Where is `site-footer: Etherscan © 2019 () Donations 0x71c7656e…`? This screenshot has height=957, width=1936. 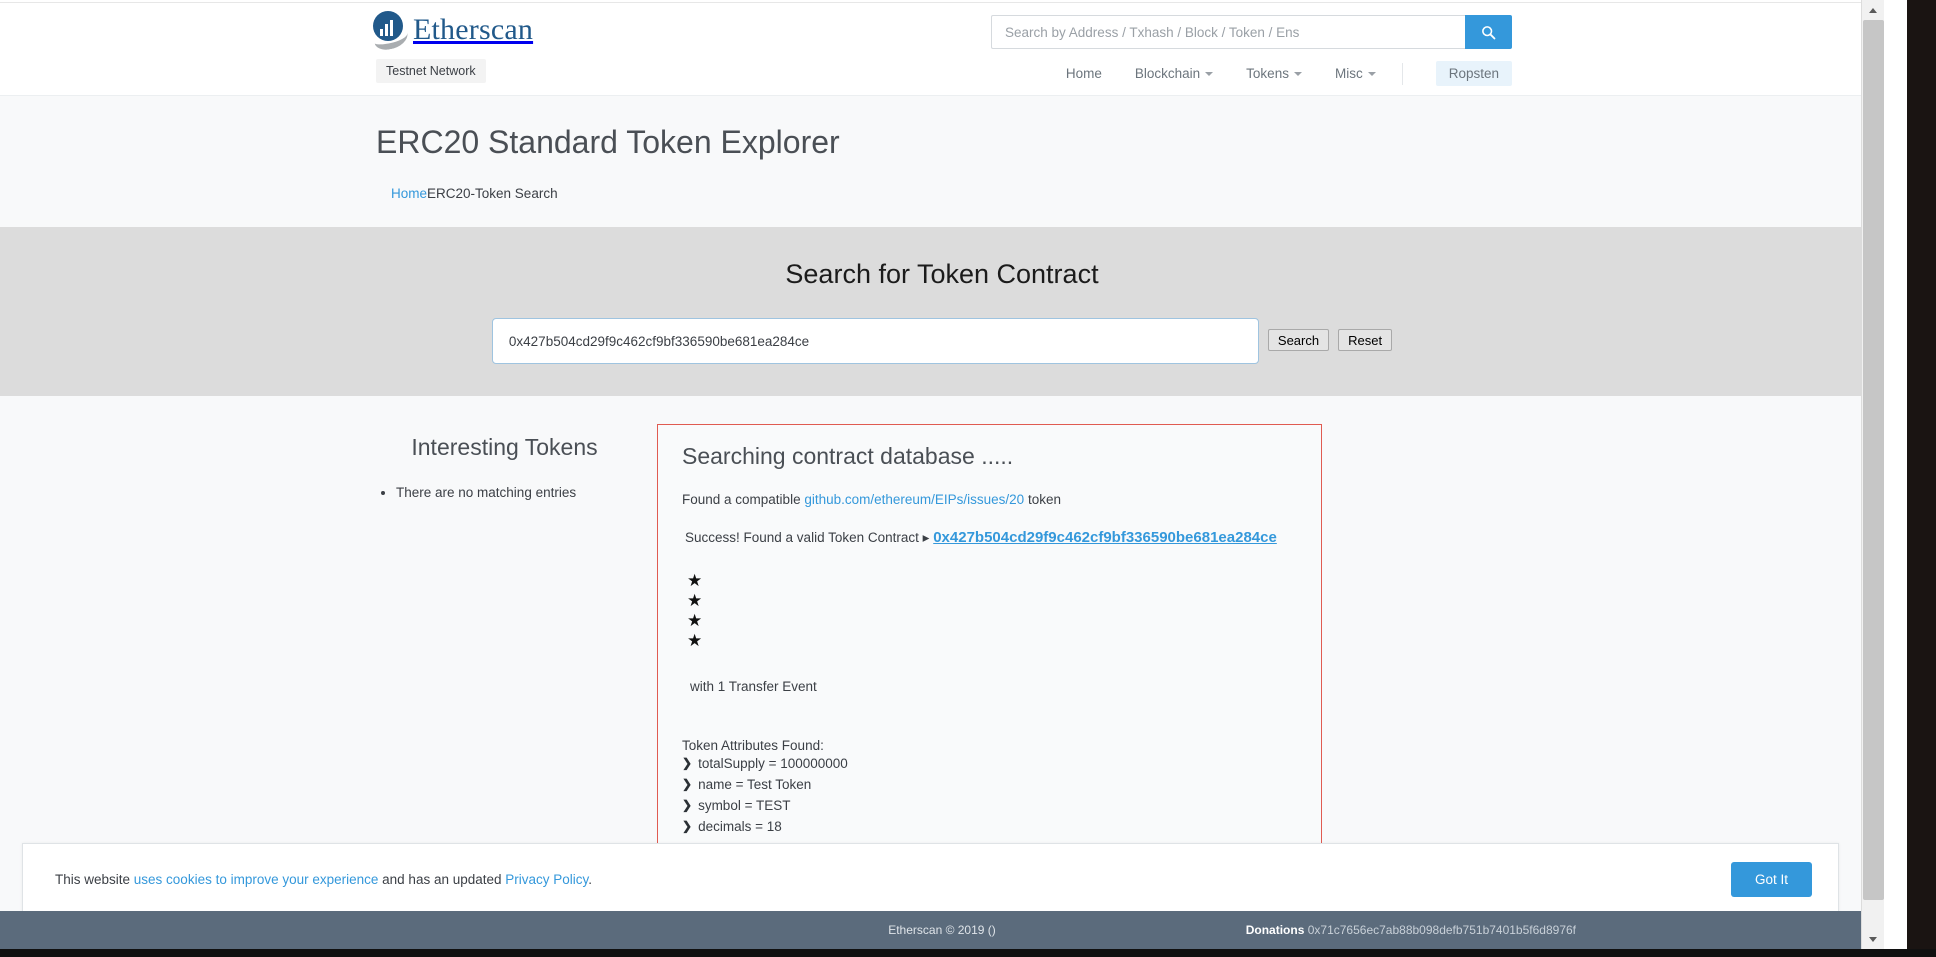
site-footer: Etherscan © 2019 () Donations 0x71c7656e… is located at coordinates (942, 930).